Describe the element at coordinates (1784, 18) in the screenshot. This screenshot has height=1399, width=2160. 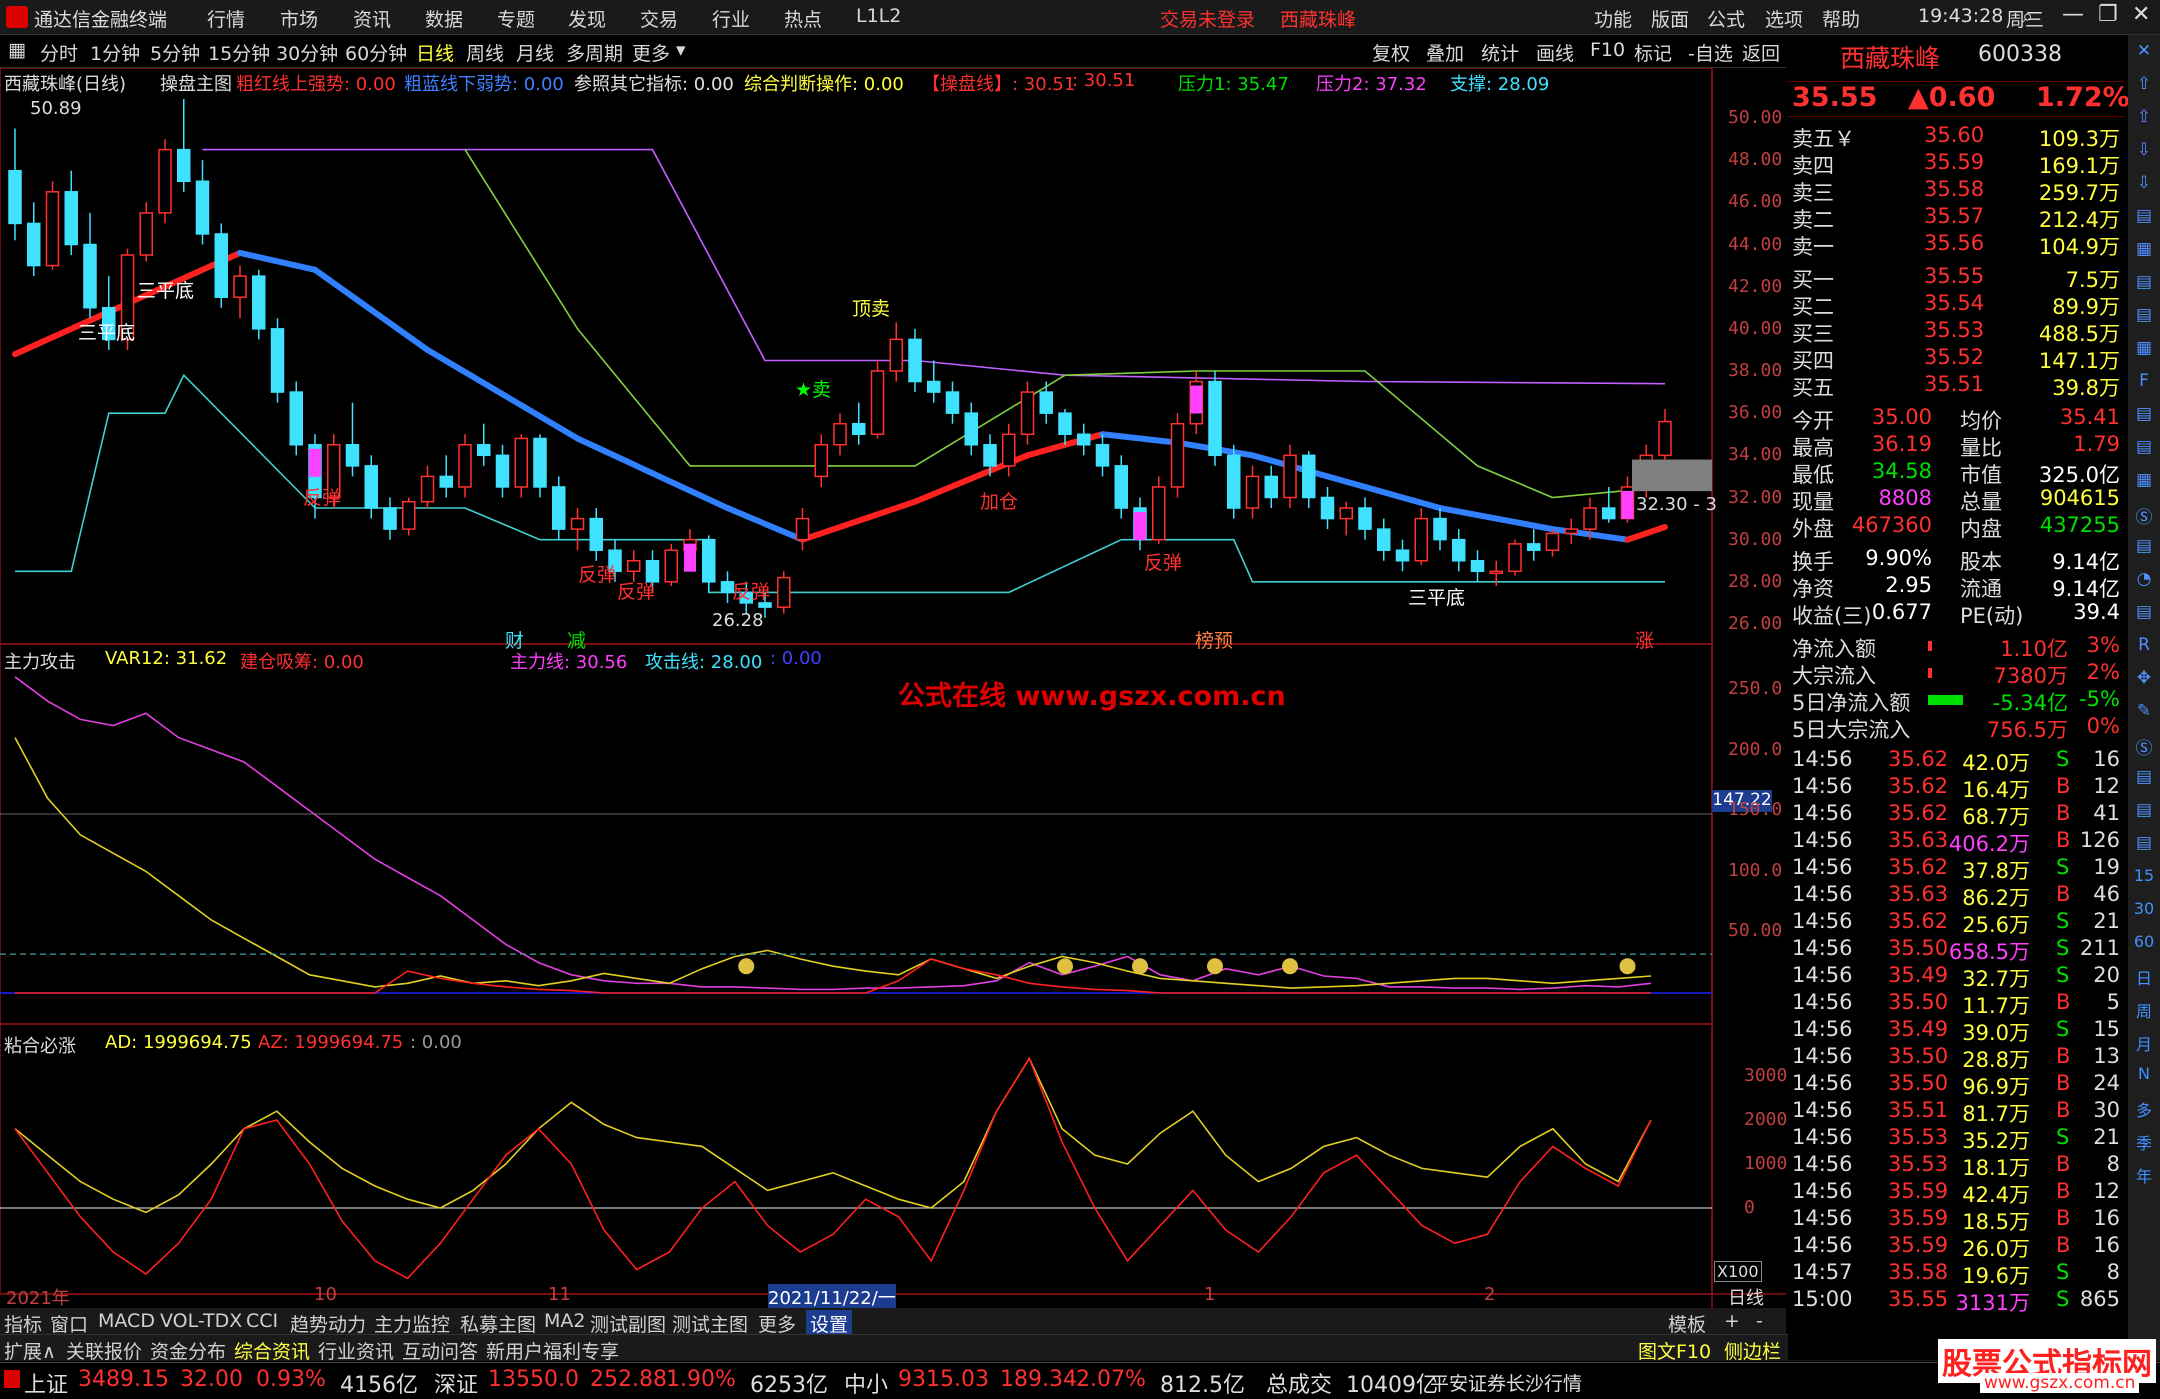
I see `right-menu-3: 选项` at that location.